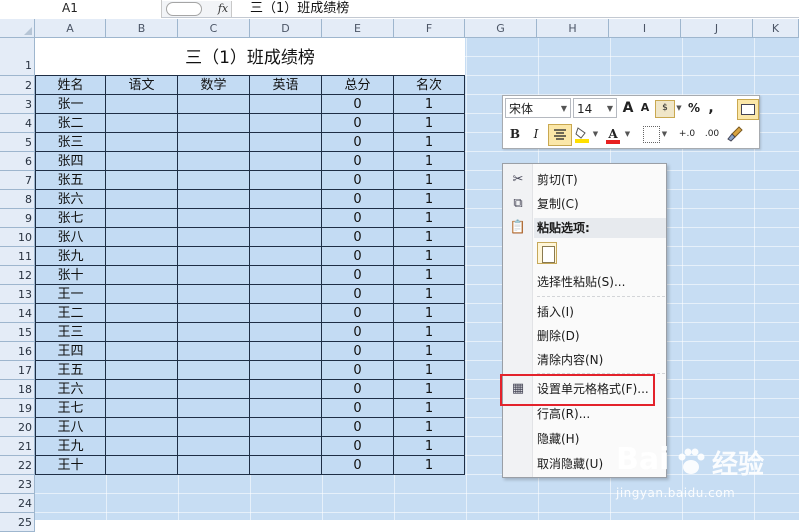 This screenshot has width=799, height=532. What do you see at coordinates (711, 108) in the screenshot?
I see `comma-style-button: ,` at bounding box center [711, 108].